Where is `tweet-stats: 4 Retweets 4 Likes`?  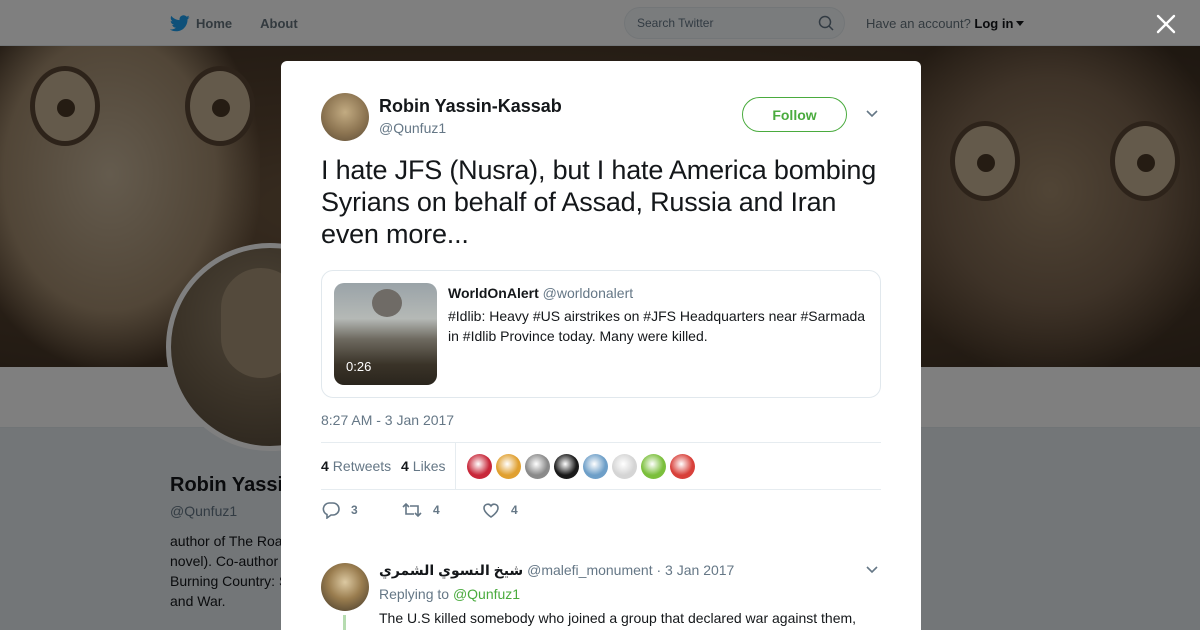
tweet-stats: 4 Retweets 4 Likes is located at coordinates (601, 466).